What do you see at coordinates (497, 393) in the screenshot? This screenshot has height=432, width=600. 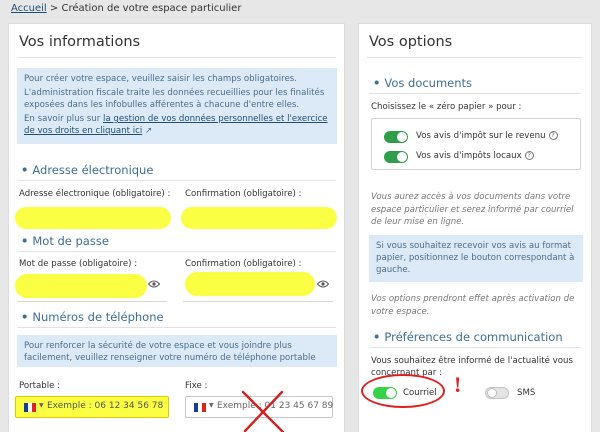 I see `toggle-sms` at bounding box center [497, 393].